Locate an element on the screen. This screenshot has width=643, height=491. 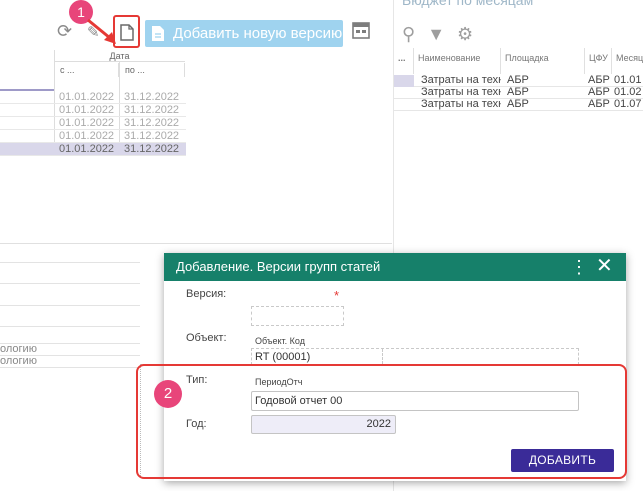
date-group-header: Дата is located at coordinates (119, 56).